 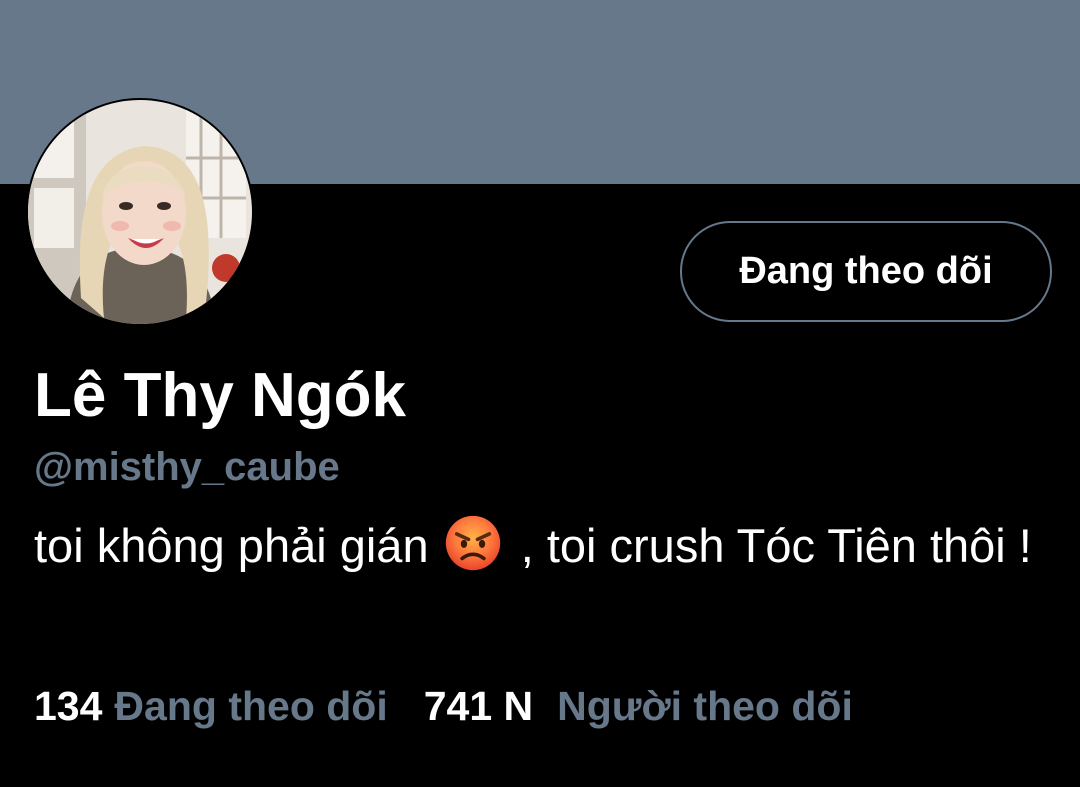 I want to click on followers-stat: 741 N Người theo dõi, so click(x=638, y=706).